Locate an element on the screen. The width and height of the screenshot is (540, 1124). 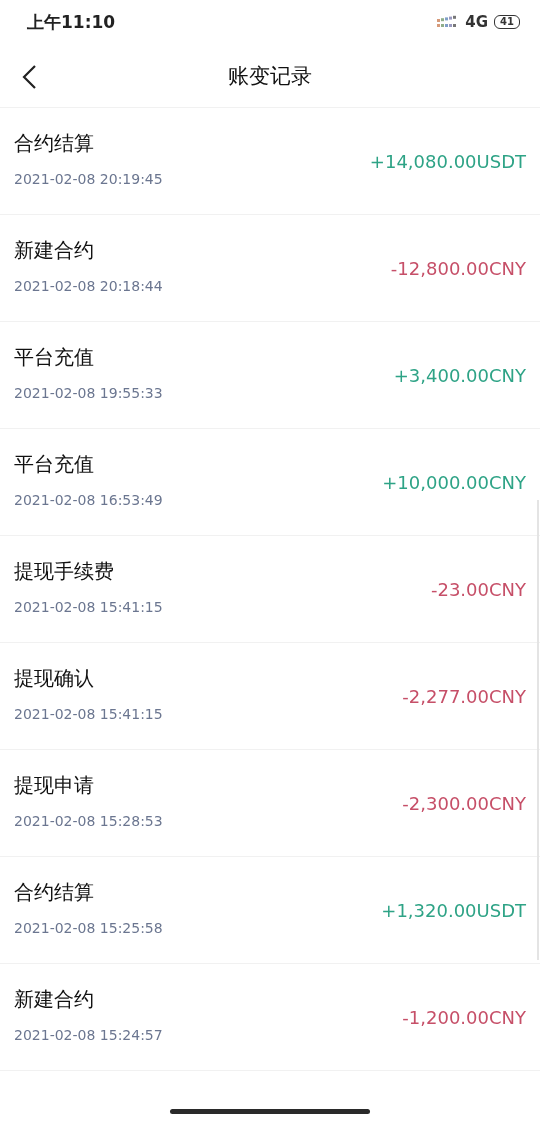
record-title: 提现申请 is located at coordinates (54, 785).